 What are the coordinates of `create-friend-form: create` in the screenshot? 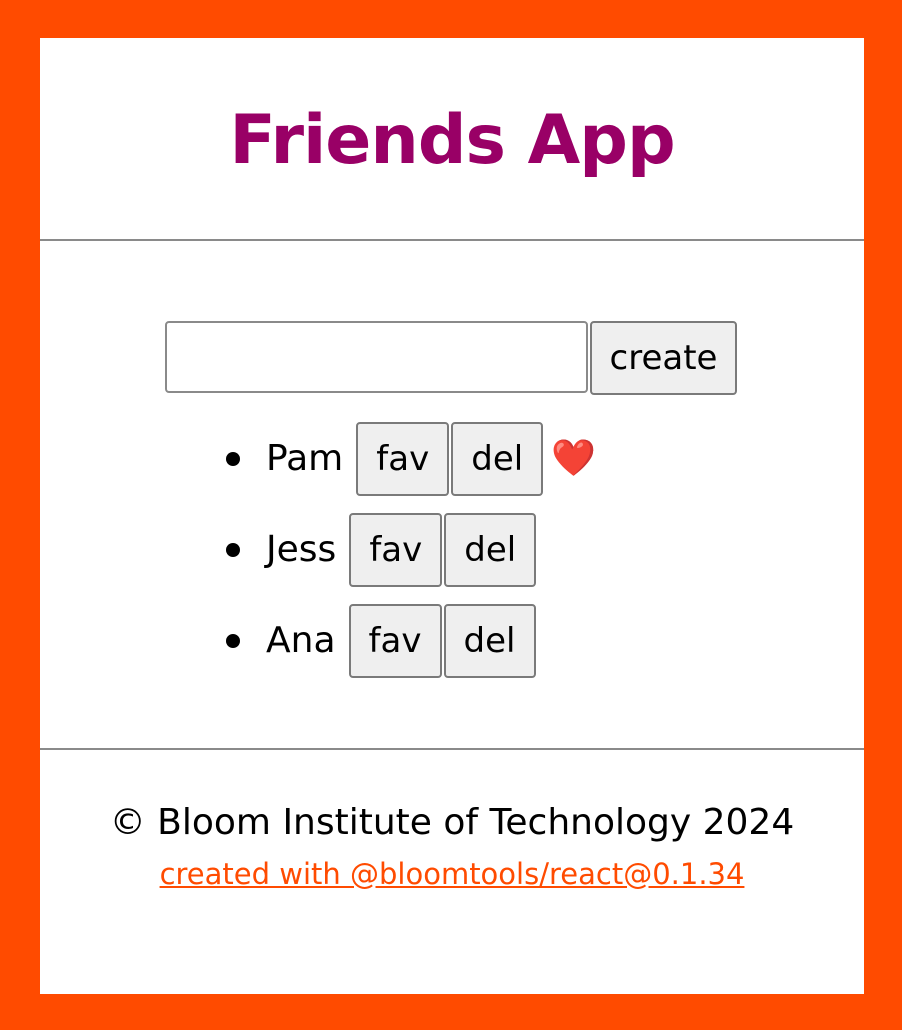 It's located at (451, 358).